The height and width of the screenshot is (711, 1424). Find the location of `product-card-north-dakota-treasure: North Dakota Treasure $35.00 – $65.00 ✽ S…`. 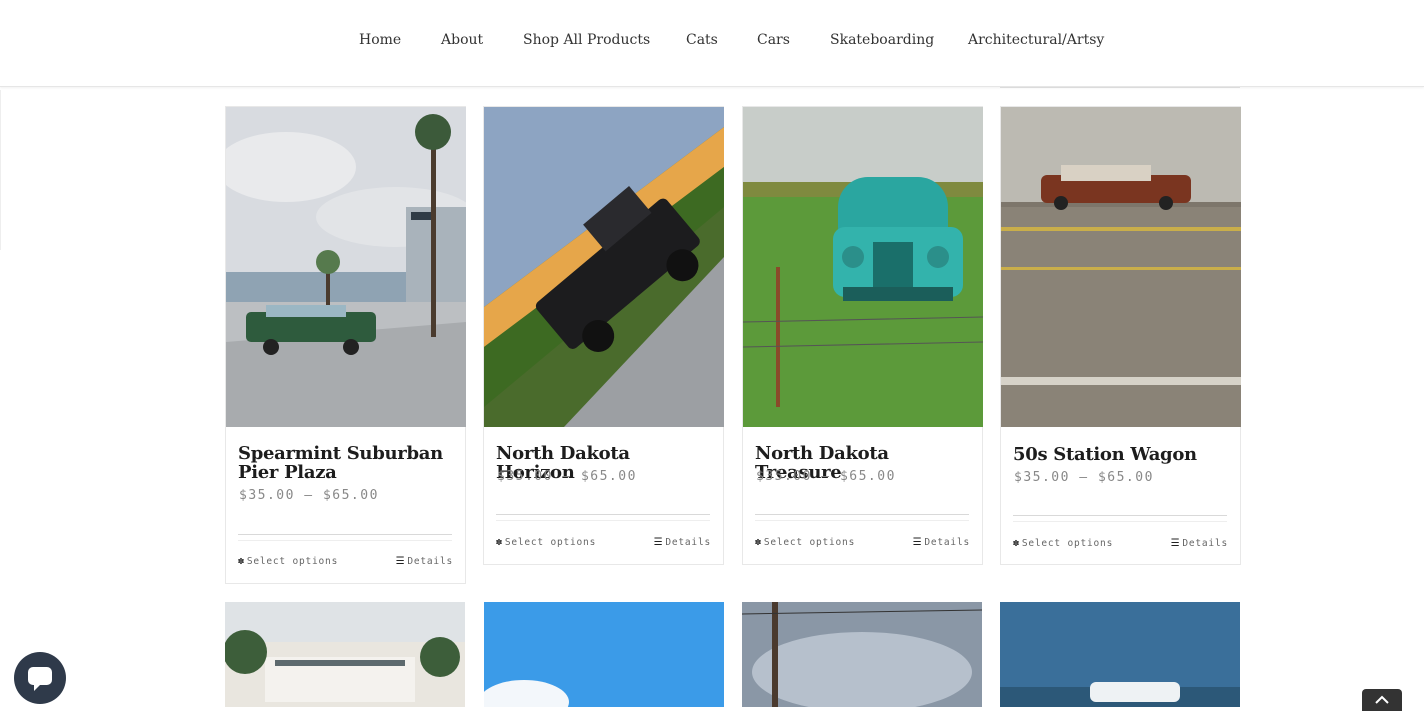

product-card-north-dakota-treasure: North Dakota Treasure $35.00 – $65.00 ✽ S… is located at coordinates (862, 335).